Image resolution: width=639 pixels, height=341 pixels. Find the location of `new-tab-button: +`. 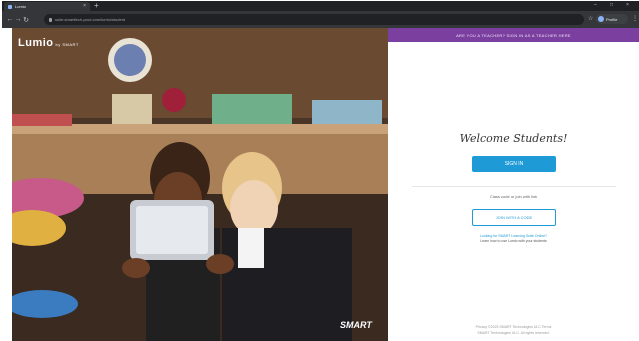

new-tab-button: + is located at coordinates (96, 6).